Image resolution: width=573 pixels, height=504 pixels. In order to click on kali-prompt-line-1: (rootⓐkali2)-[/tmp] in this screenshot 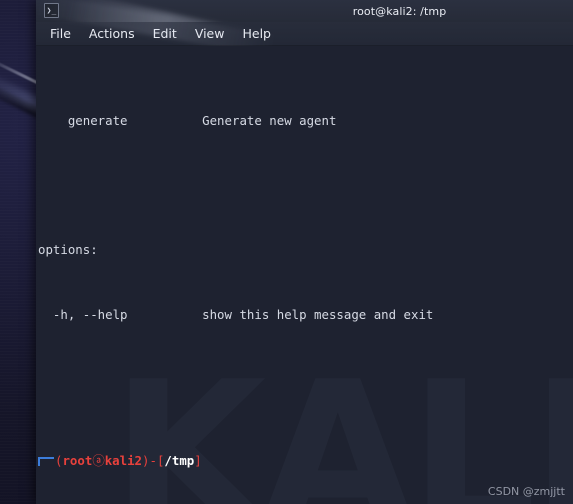, I will do `click(305, 461)`.